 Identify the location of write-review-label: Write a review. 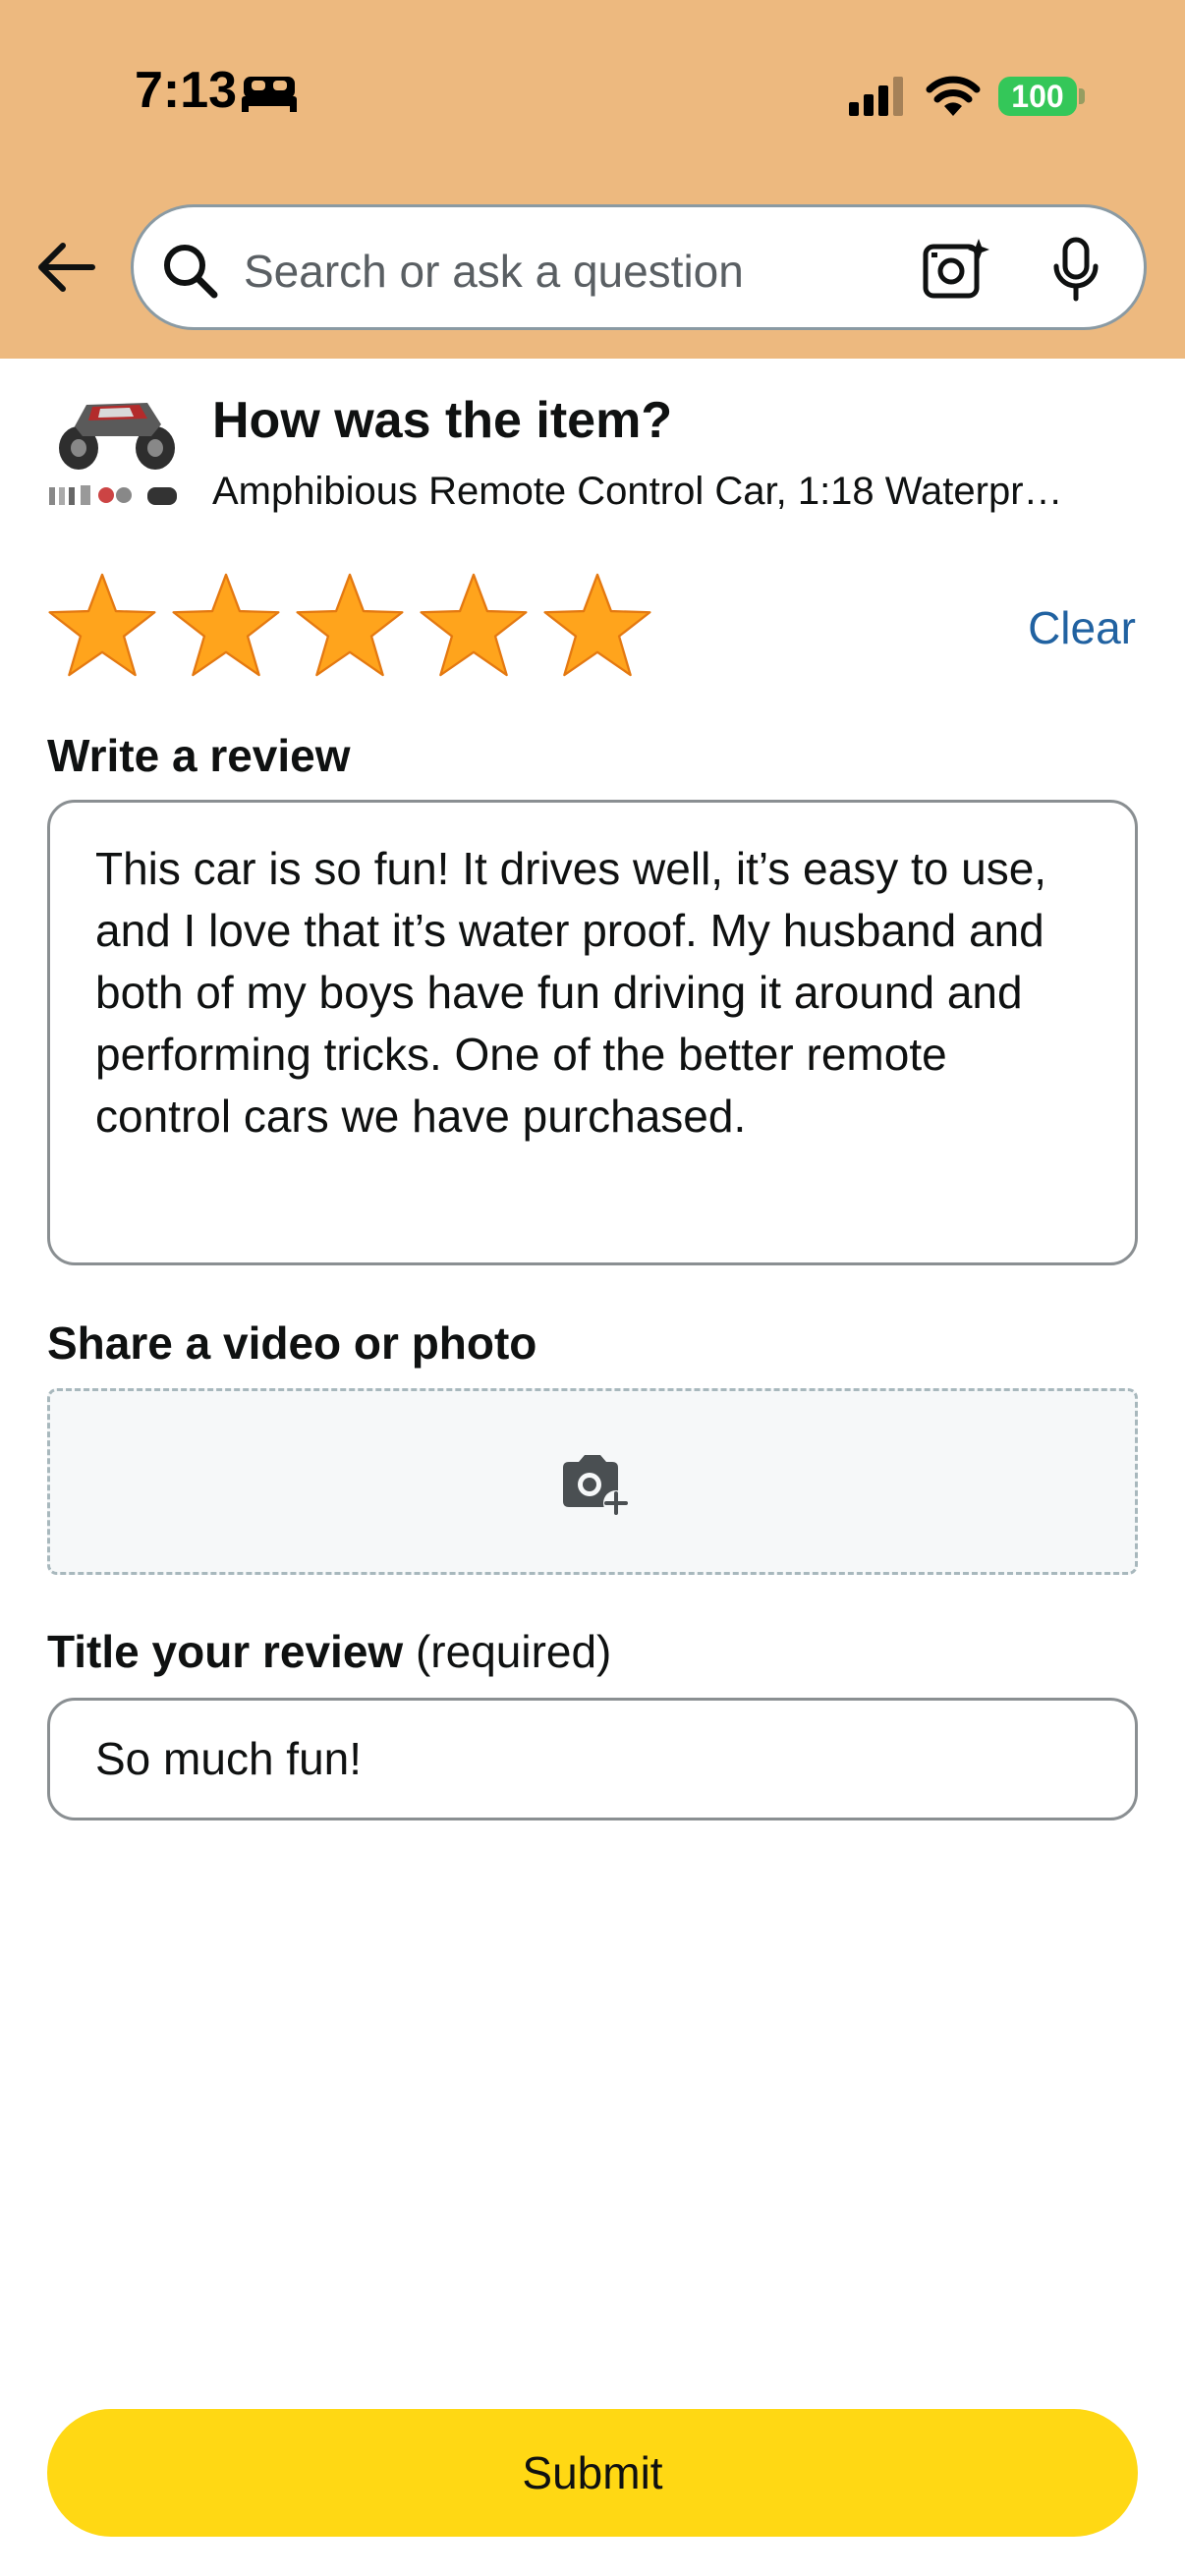
(199, 755).